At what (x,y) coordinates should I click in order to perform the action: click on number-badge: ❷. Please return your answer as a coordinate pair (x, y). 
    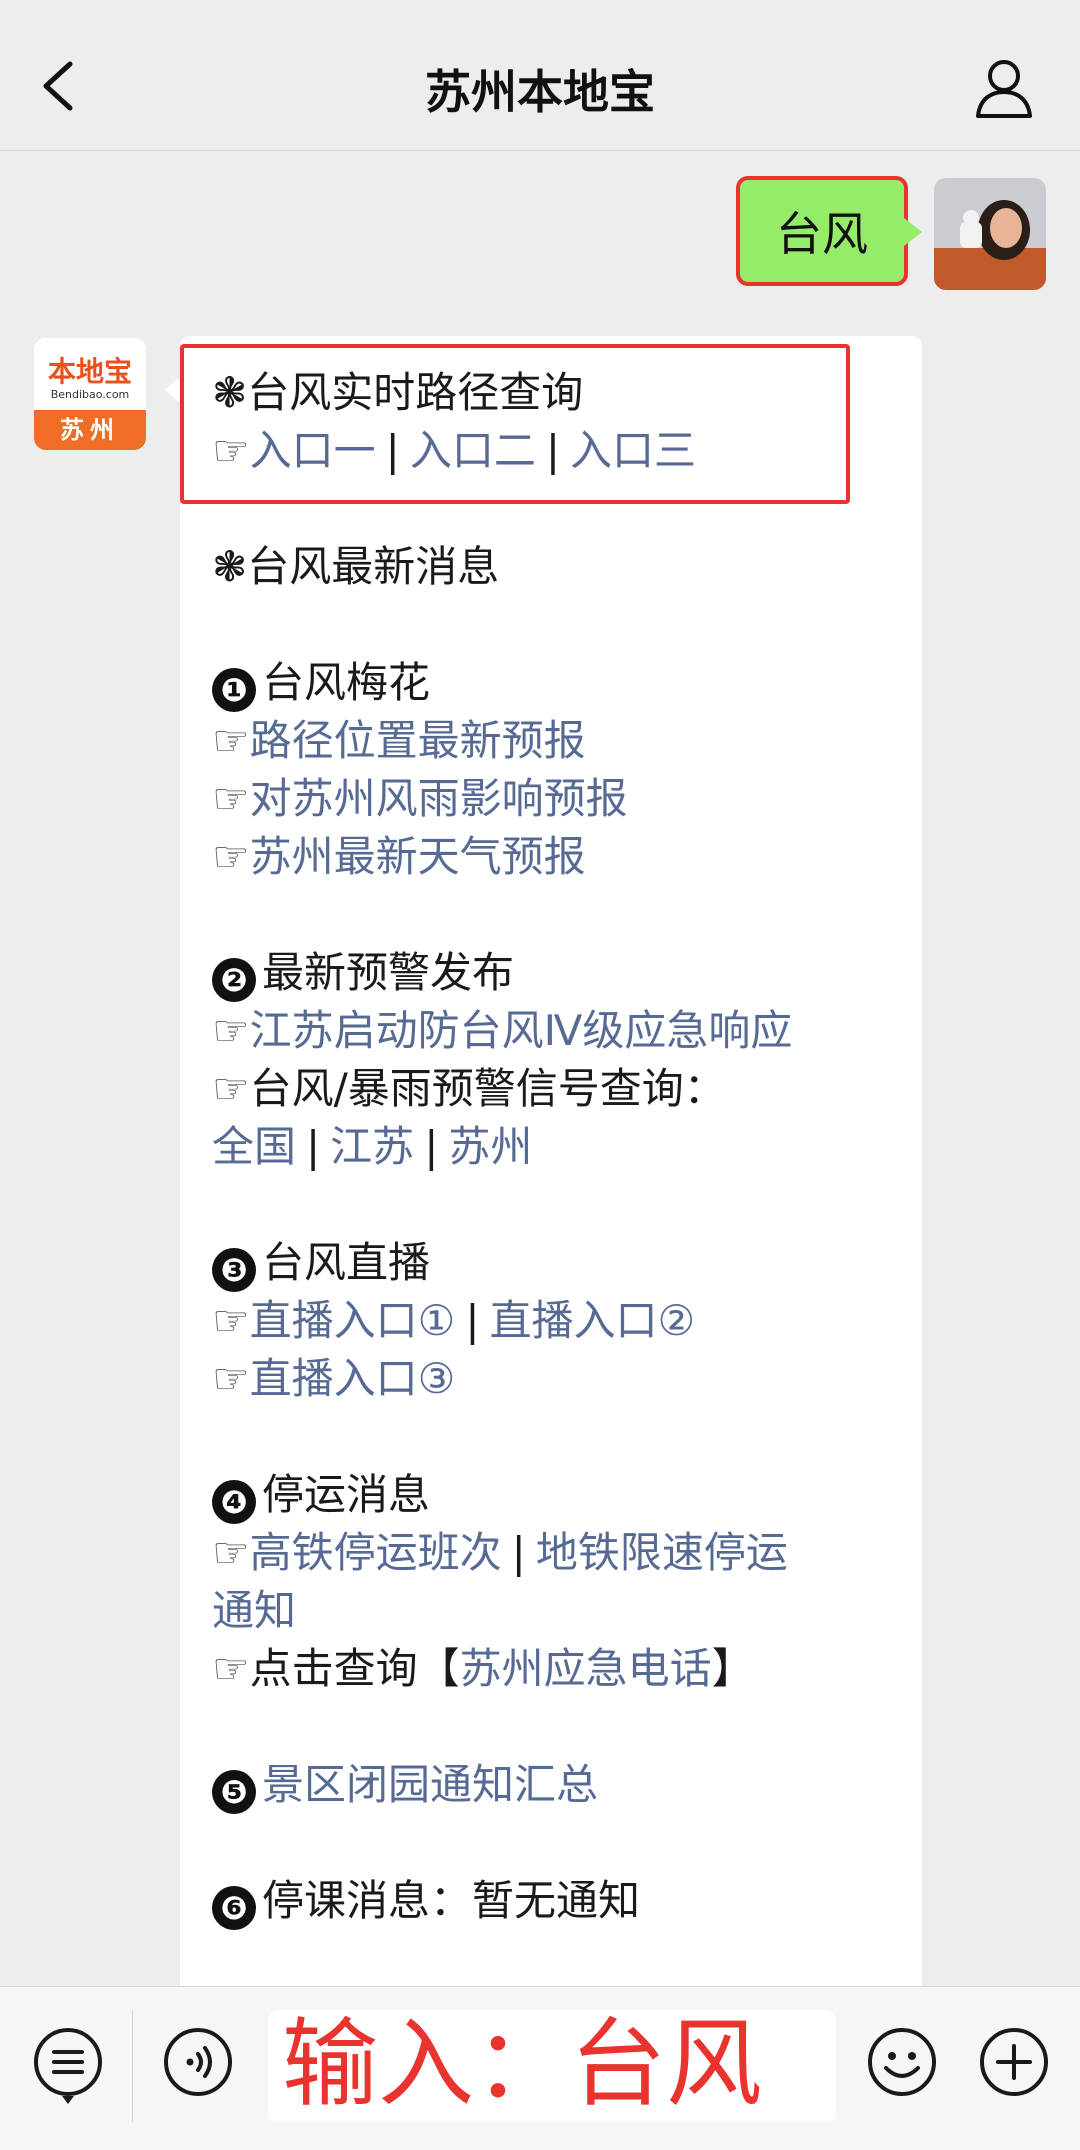
    Looking at the image, I should click on (234, 980).